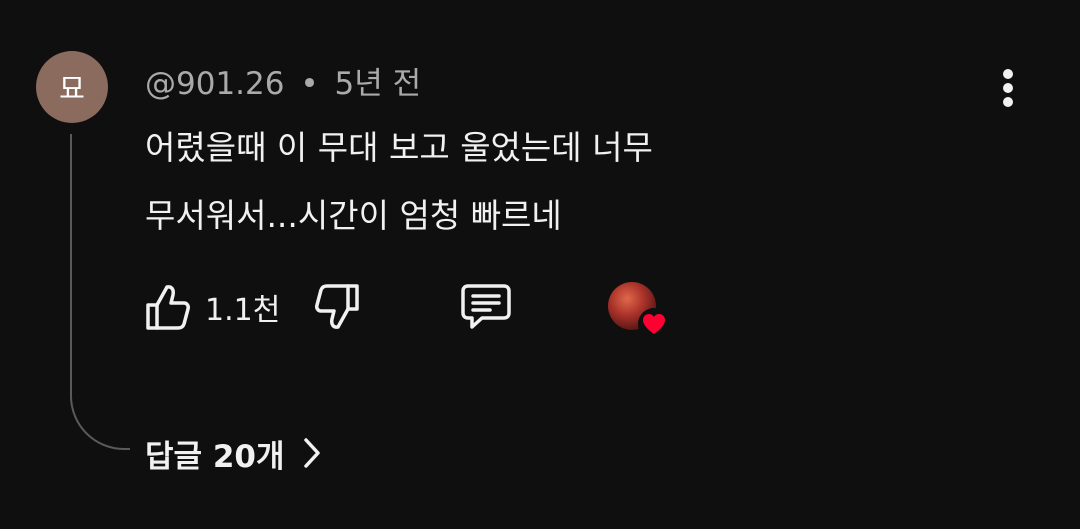  I want to click on heart-icon, so click(654, 324).